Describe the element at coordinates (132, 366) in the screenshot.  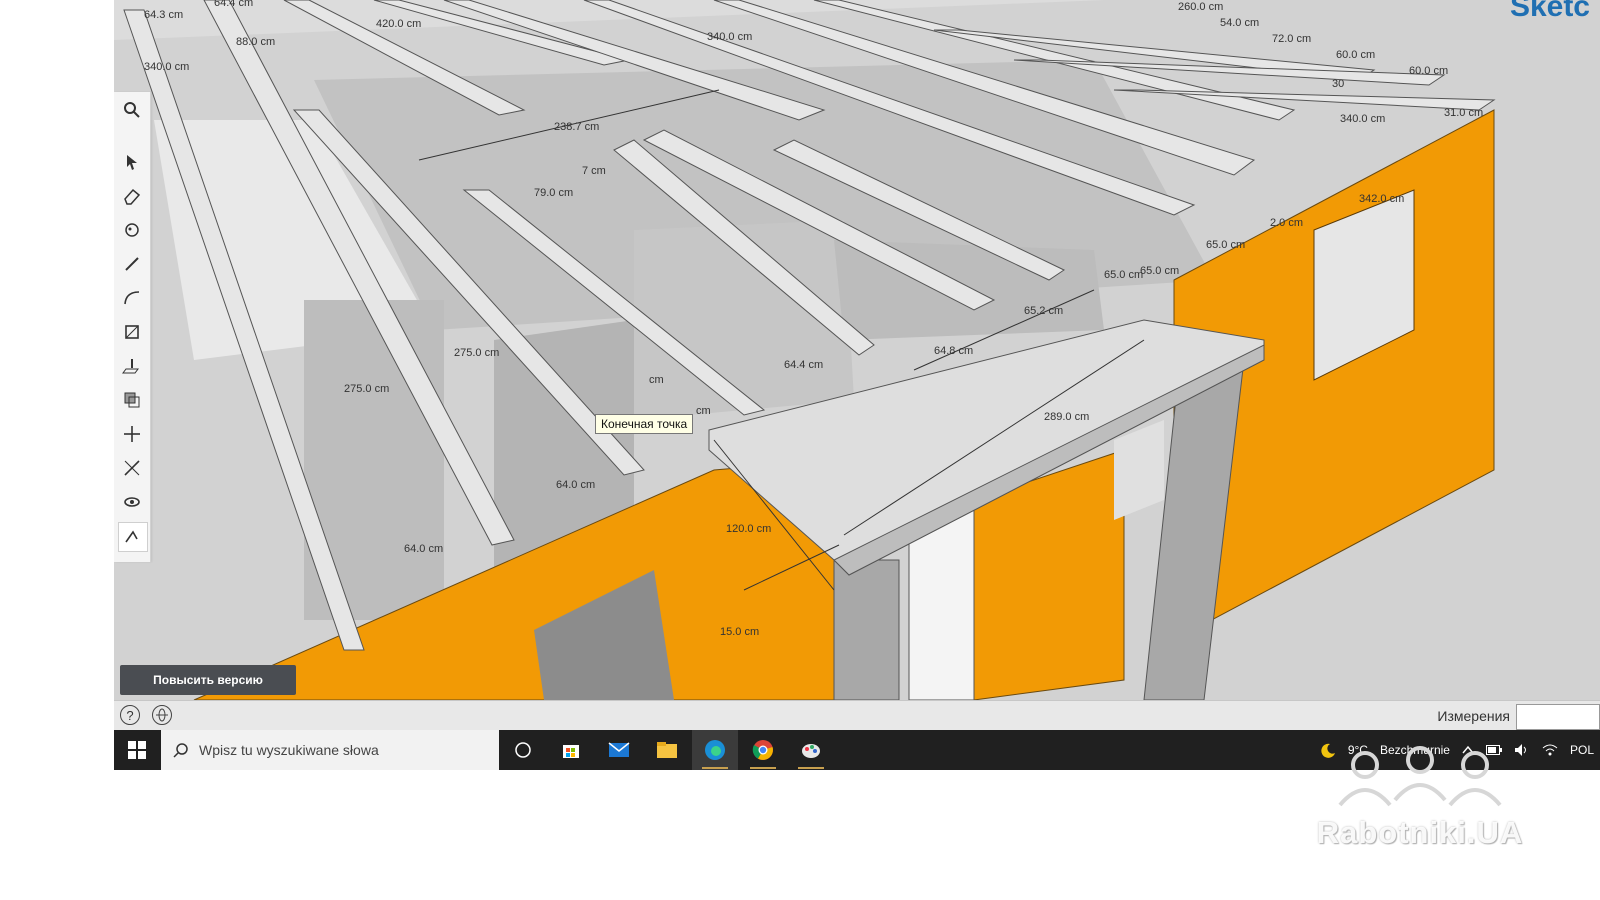
I see `push-pull-icon` at that location.